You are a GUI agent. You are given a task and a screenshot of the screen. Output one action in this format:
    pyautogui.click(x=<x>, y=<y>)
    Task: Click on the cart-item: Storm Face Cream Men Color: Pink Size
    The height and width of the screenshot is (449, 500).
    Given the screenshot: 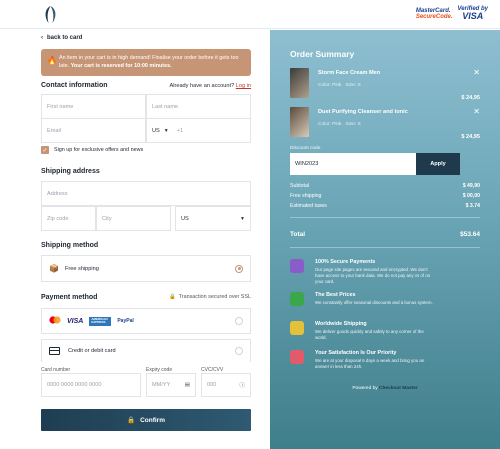 What is the action you would take?
    pyautogui.click(x=385, y=88)
    